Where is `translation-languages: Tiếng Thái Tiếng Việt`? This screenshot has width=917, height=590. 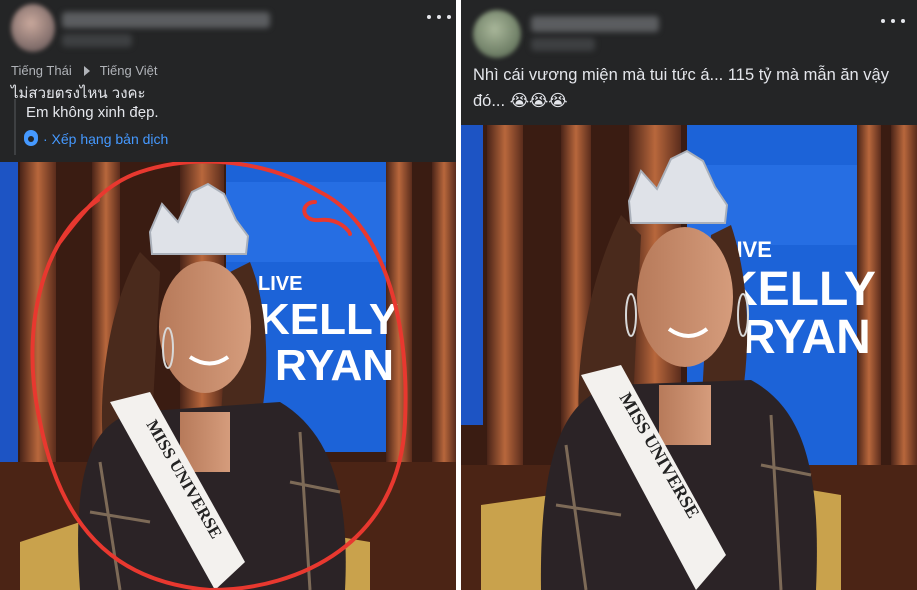 translation-languages: Tiếng Thái Tiếng Việt is located at coordinates (84, 70).